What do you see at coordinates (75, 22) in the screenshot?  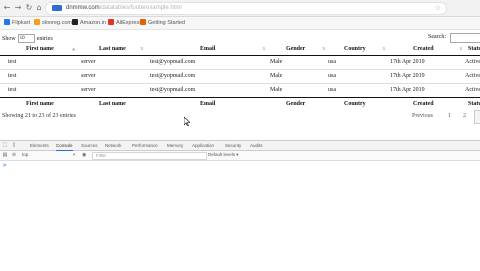 I see `amazon-favicon-icon` at bounding box center [75, 22].